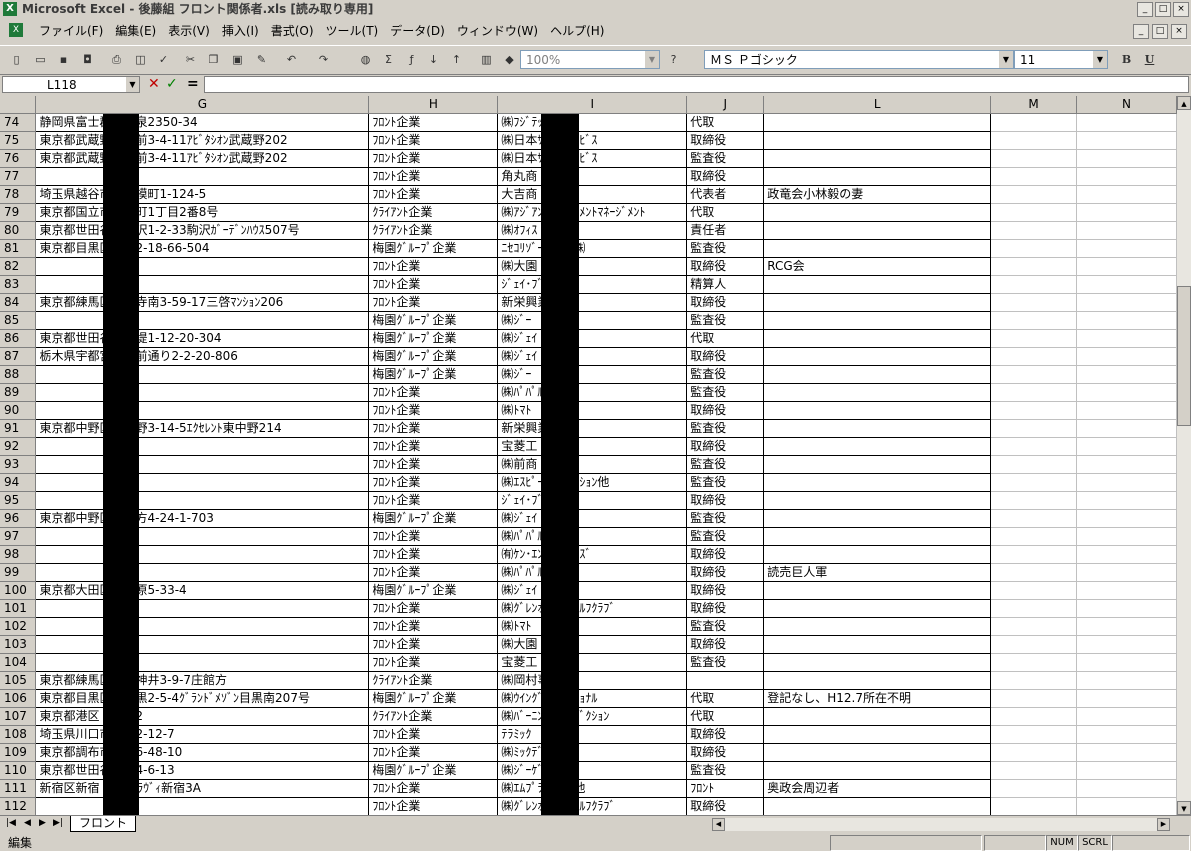 This screenshot has width=1191, height=851. What do you see at coordinates (652, 59) in the screenshot?
I see `chevron-down-icon: ▼` at bounding box center [652, 59].